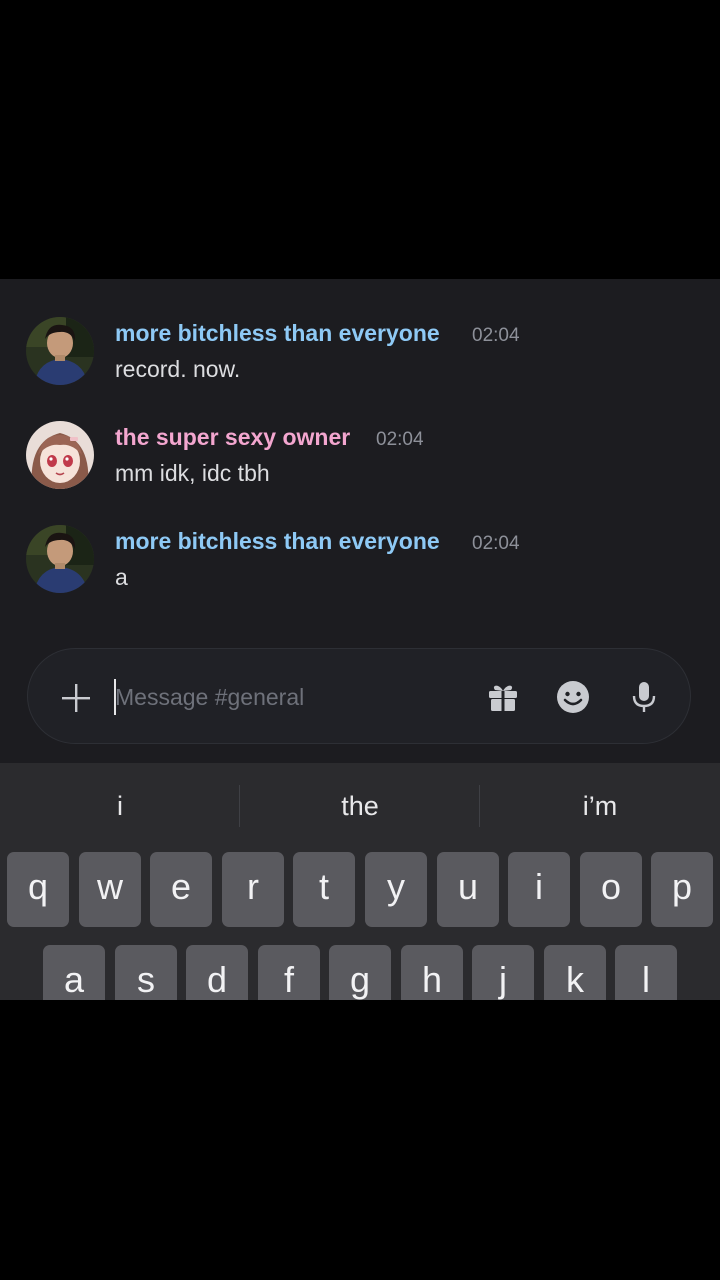 The image size is (720, 1280). Describe the element at coordinates (360, 972) in the screenshot. I see `key-g: g` at that location.